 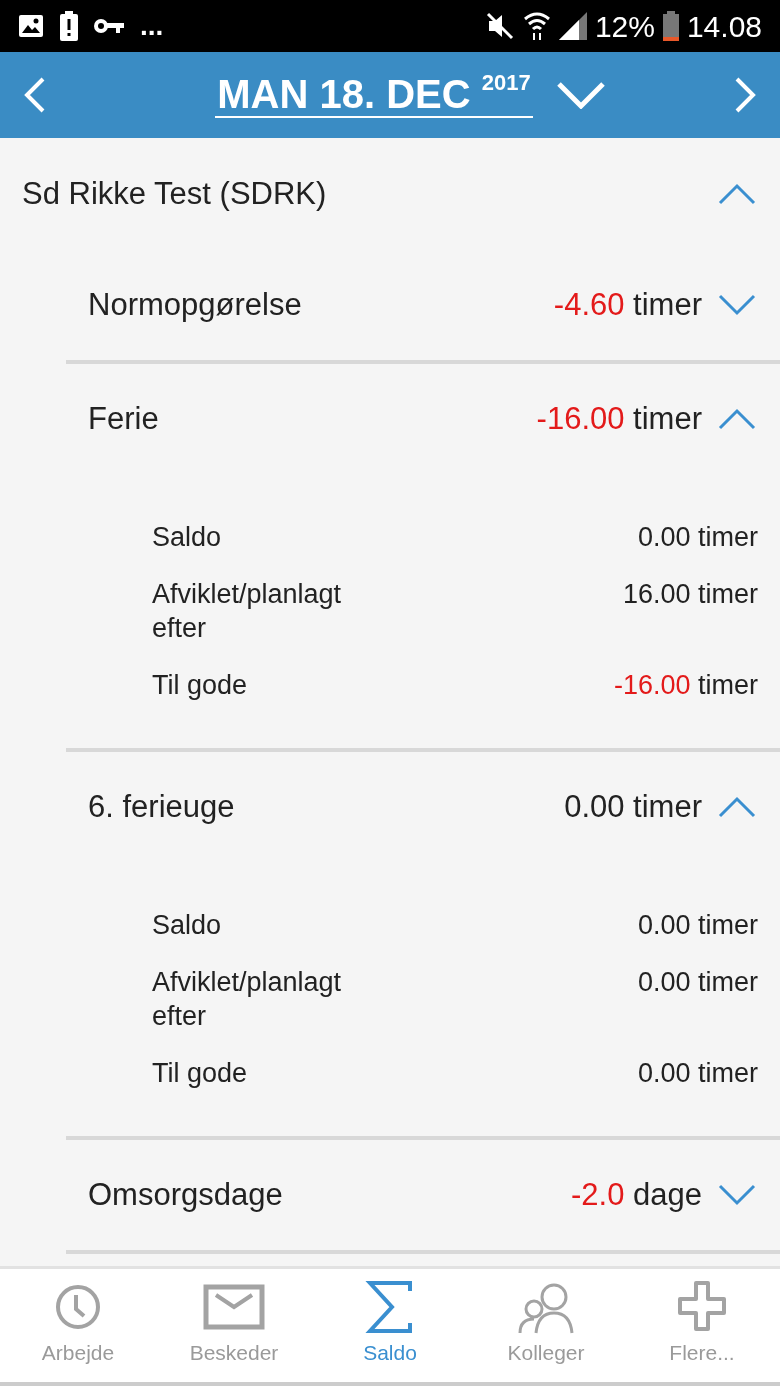 What do you see at coordinates (35, 95) in the screenshot?
I see `previous-icon` at bounding box center [35, 95].